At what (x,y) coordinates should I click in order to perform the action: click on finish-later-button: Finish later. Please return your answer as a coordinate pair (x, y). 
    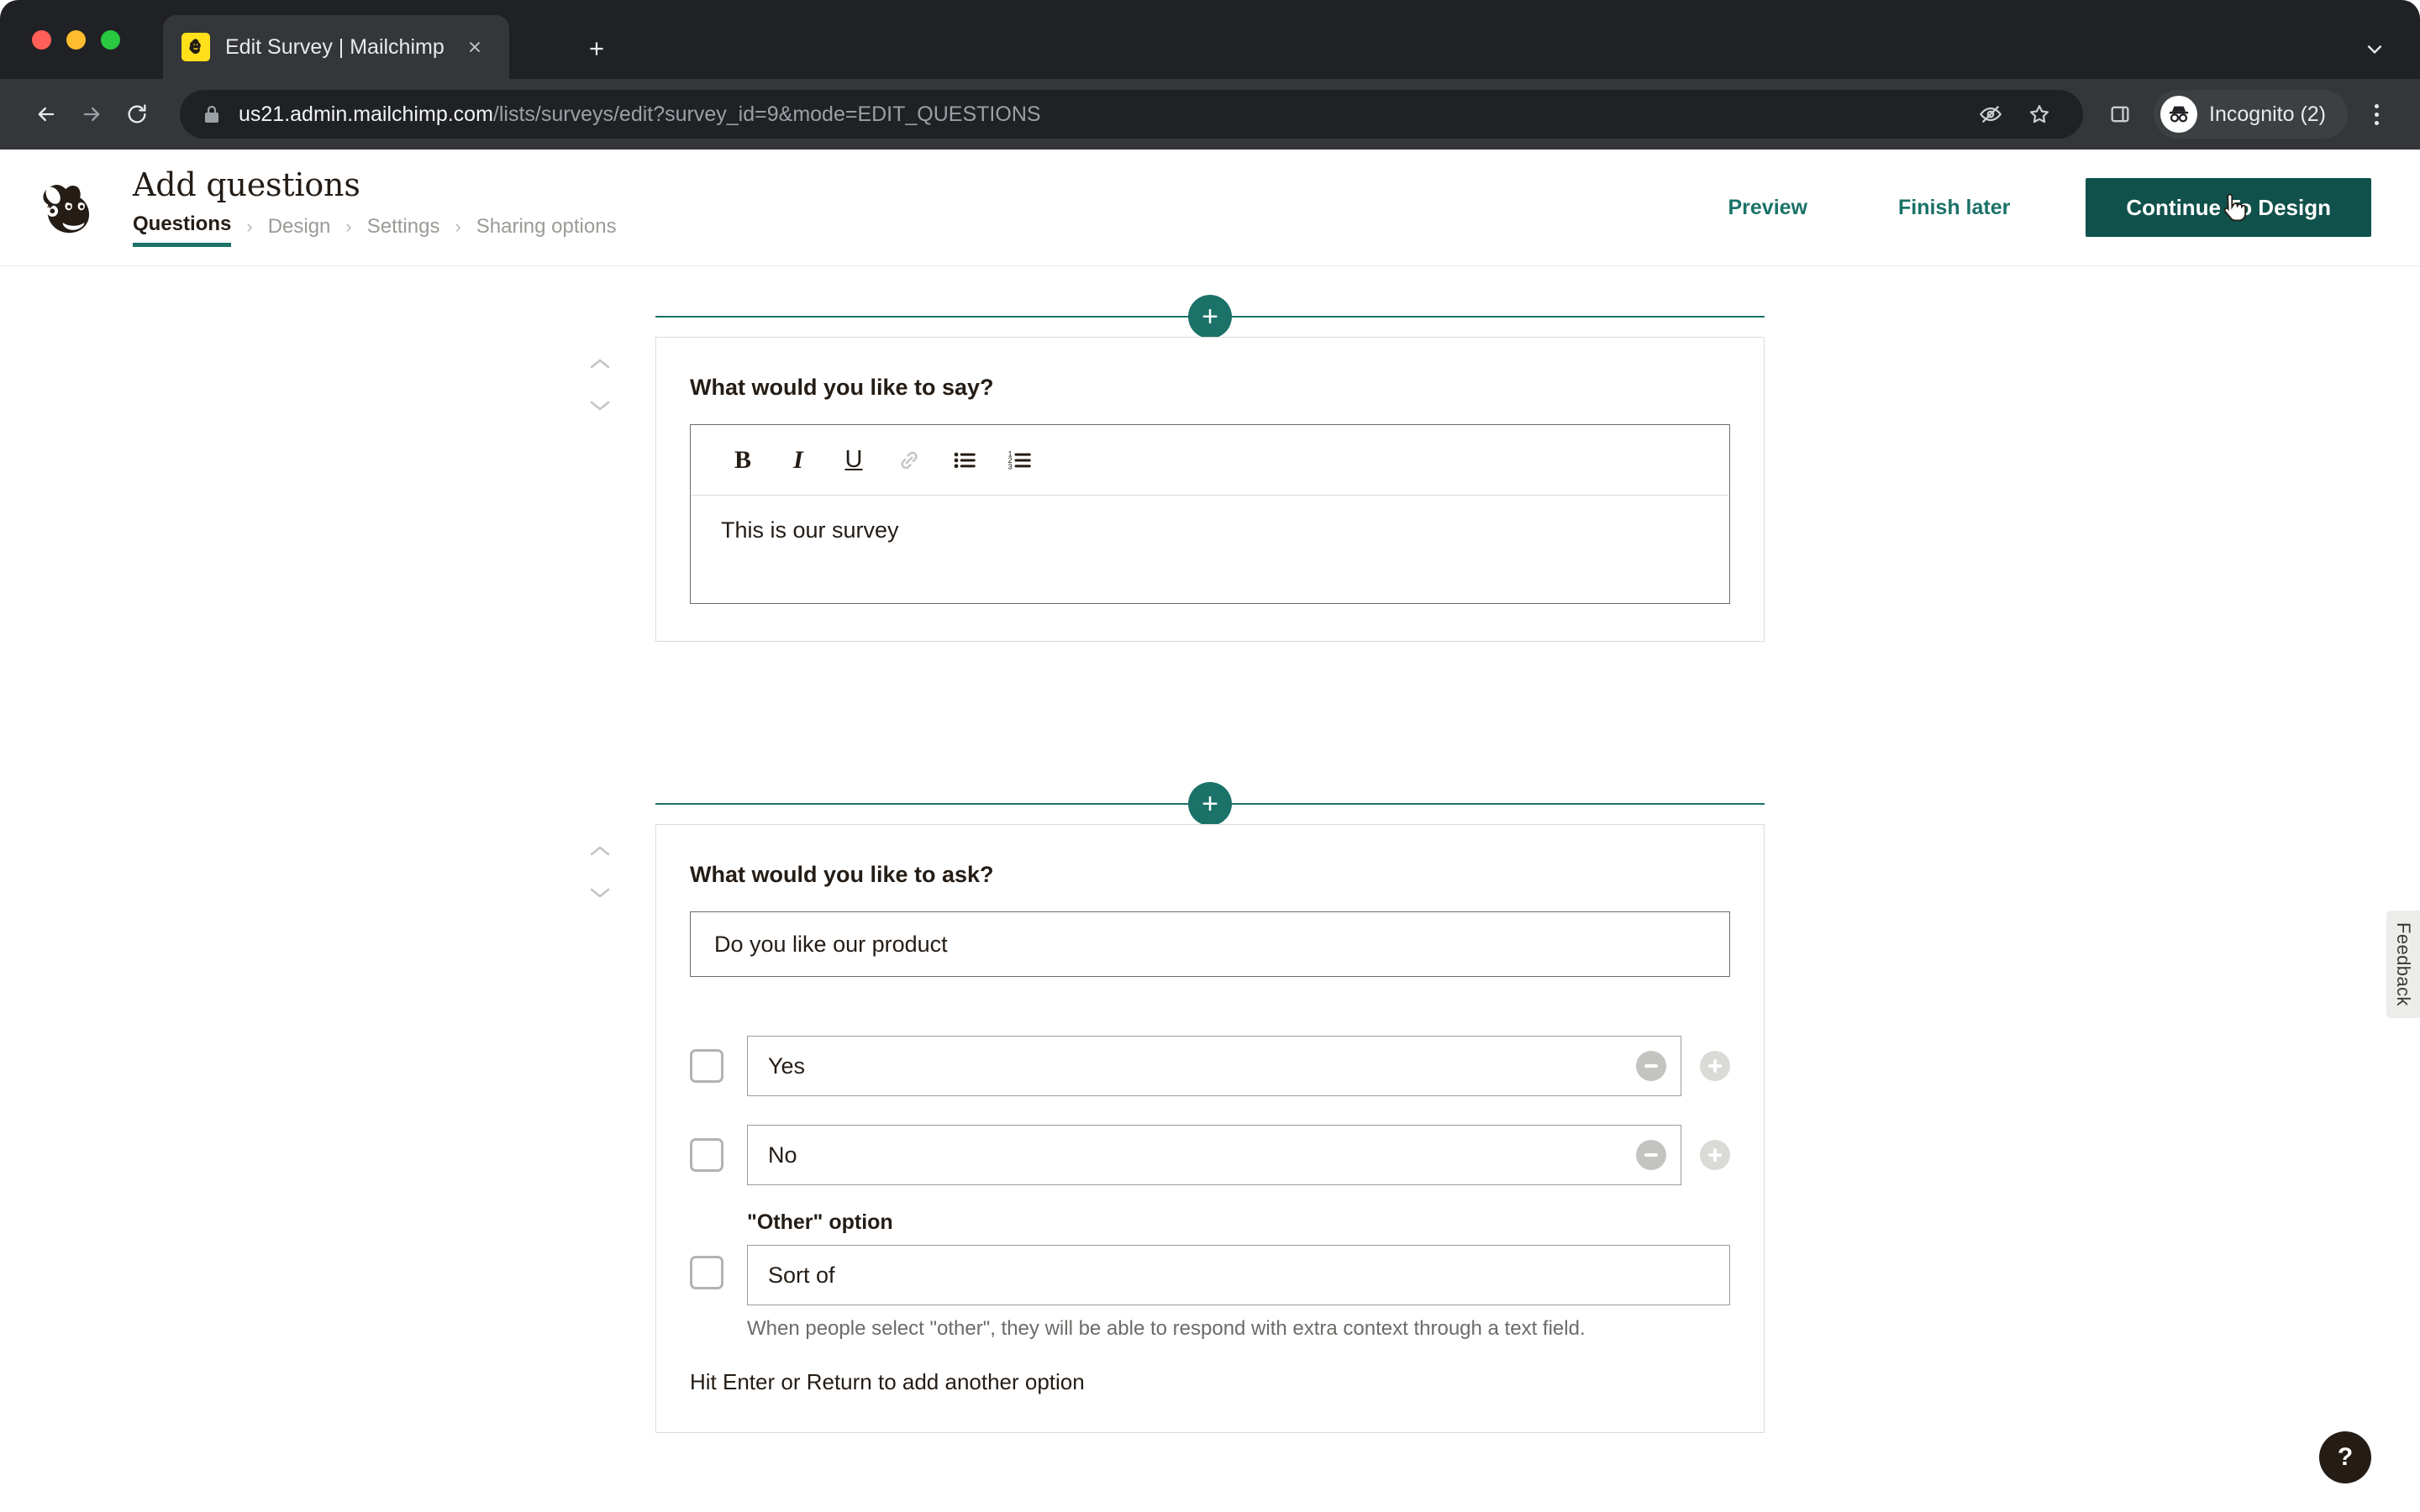
    Looking at the image, I should click on (1954, 208).